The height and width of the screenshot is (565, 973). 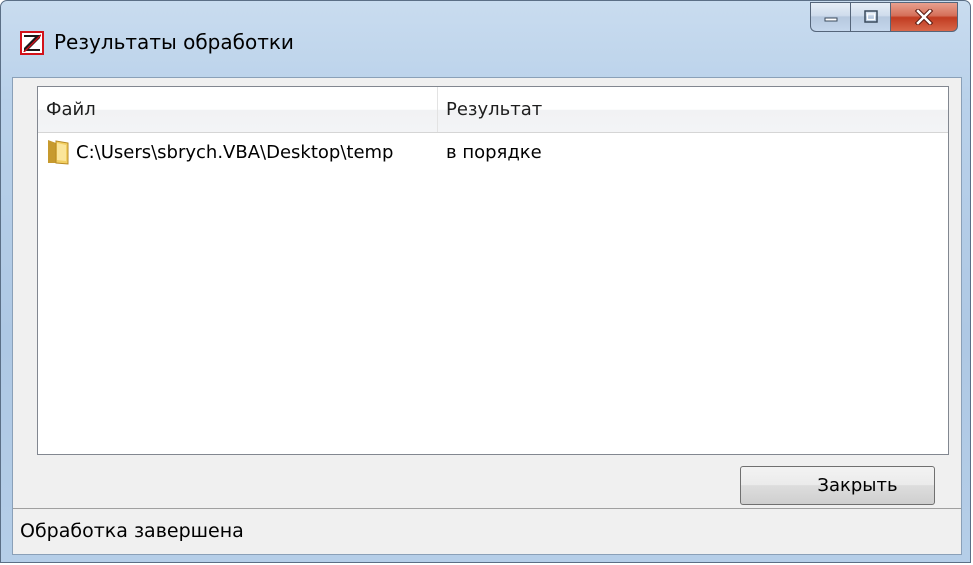 What do you see at coordinates (487, 531) in the screenshot?
I see `status-bar: Обработка завершена` at bounding box center [487, 531].